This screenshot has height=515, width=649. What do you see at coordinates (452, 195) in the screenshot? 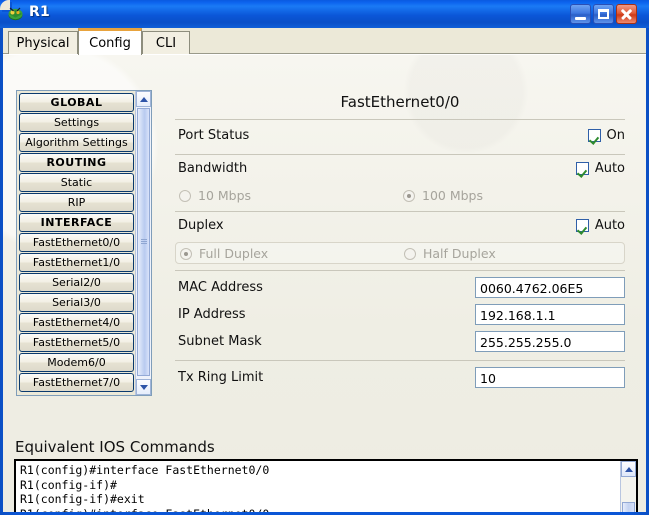
I see `radio-100-mbps-label: 100 Mbps` at bounding box center [452, 195].